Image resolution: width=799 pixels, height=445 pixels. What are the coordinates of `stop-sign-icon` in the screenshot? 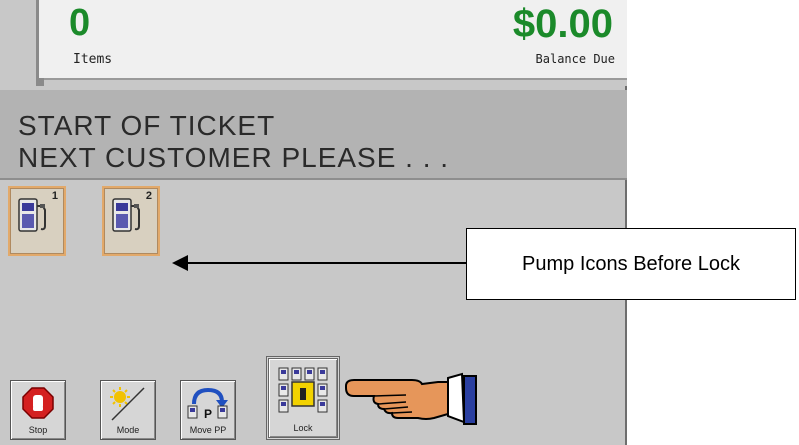 It's located at (38, 403).